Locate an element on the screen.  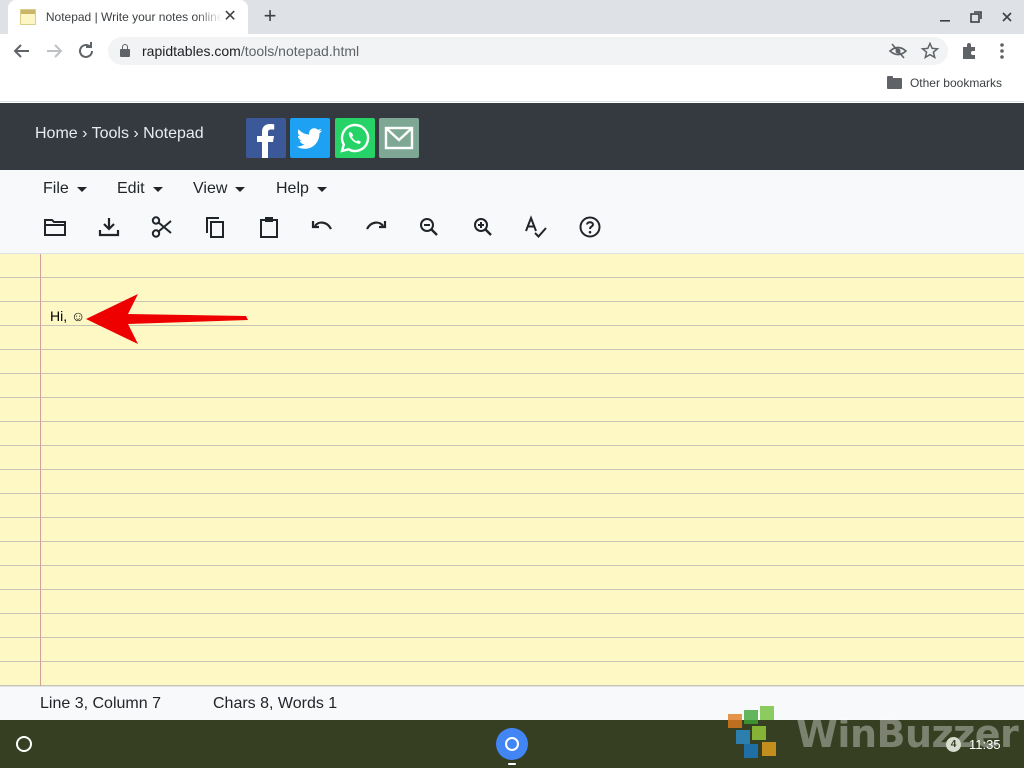
scissors-icon is located at coordinates (162, 227).